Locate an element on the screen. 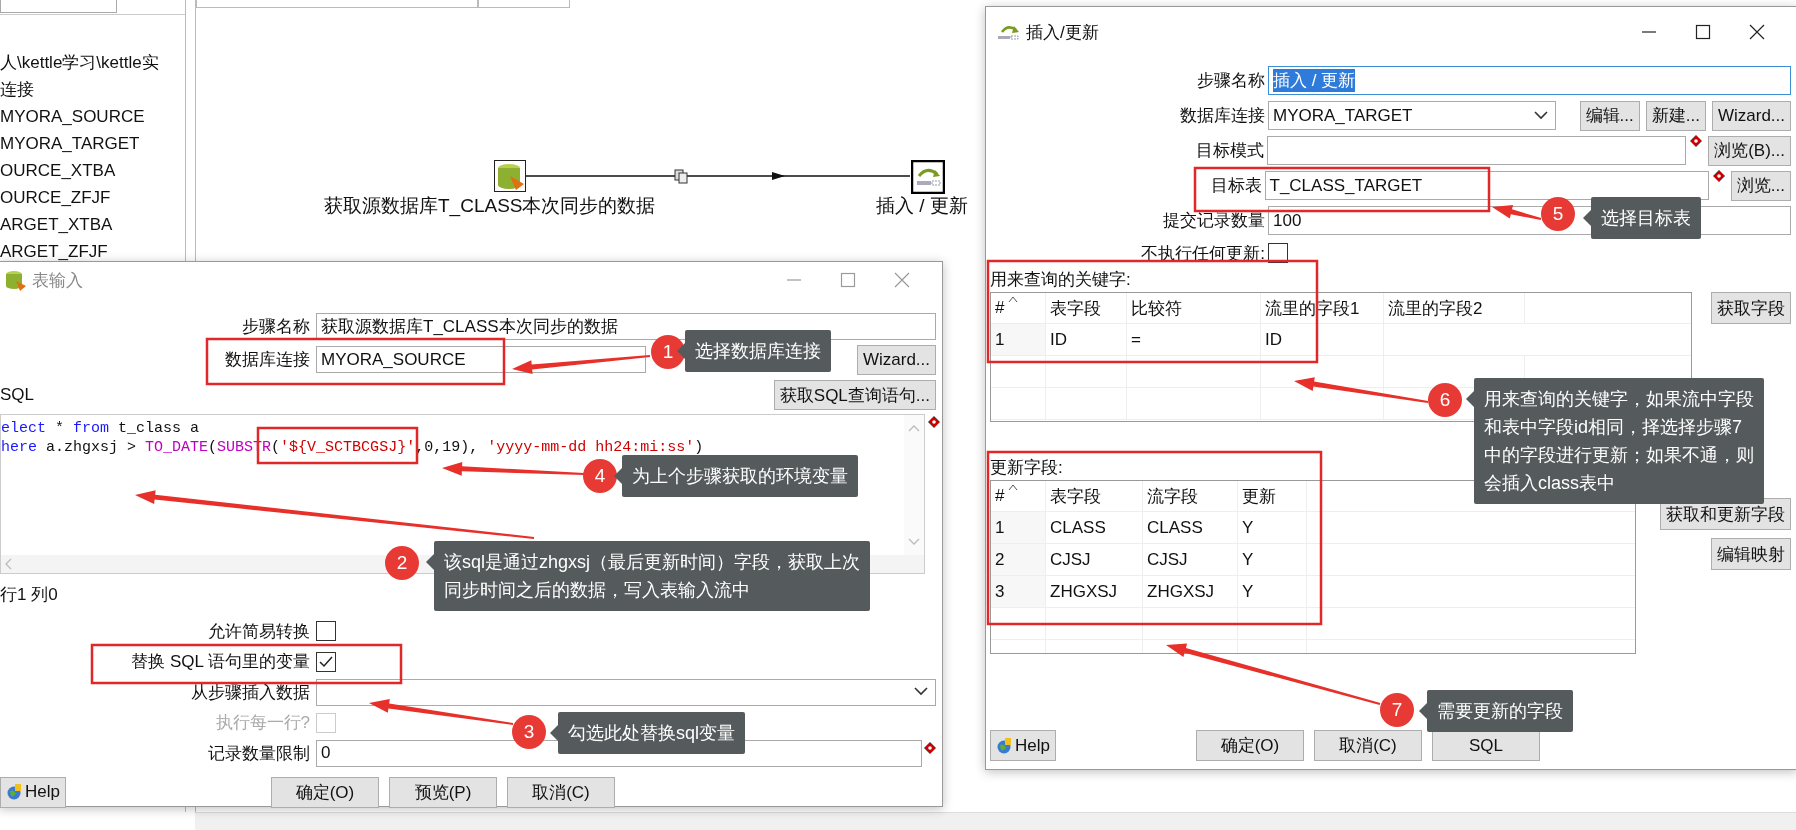  step-label: 插入 / 更新 is located at coordinates (922, 206).